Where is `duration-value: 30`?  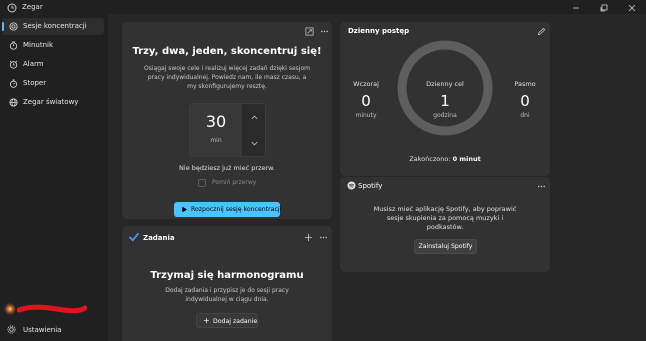 duration-value: 30 is located at coordinates (216, 121).